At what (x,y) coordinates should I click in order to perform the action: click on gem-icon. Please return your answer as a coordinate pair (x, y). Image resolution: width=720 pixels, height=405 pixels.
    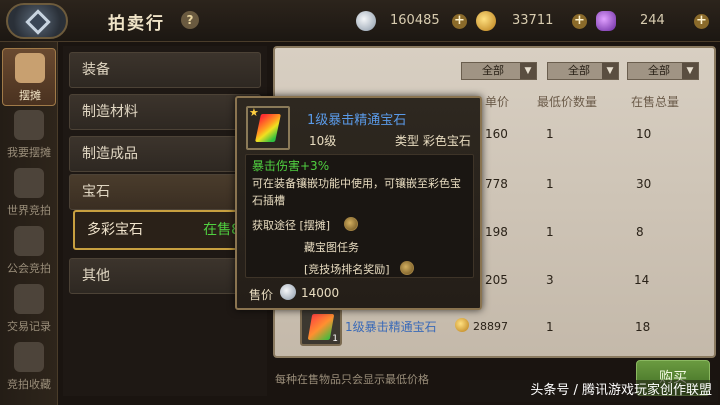
    Looking at the image, I should click on (606, 21).